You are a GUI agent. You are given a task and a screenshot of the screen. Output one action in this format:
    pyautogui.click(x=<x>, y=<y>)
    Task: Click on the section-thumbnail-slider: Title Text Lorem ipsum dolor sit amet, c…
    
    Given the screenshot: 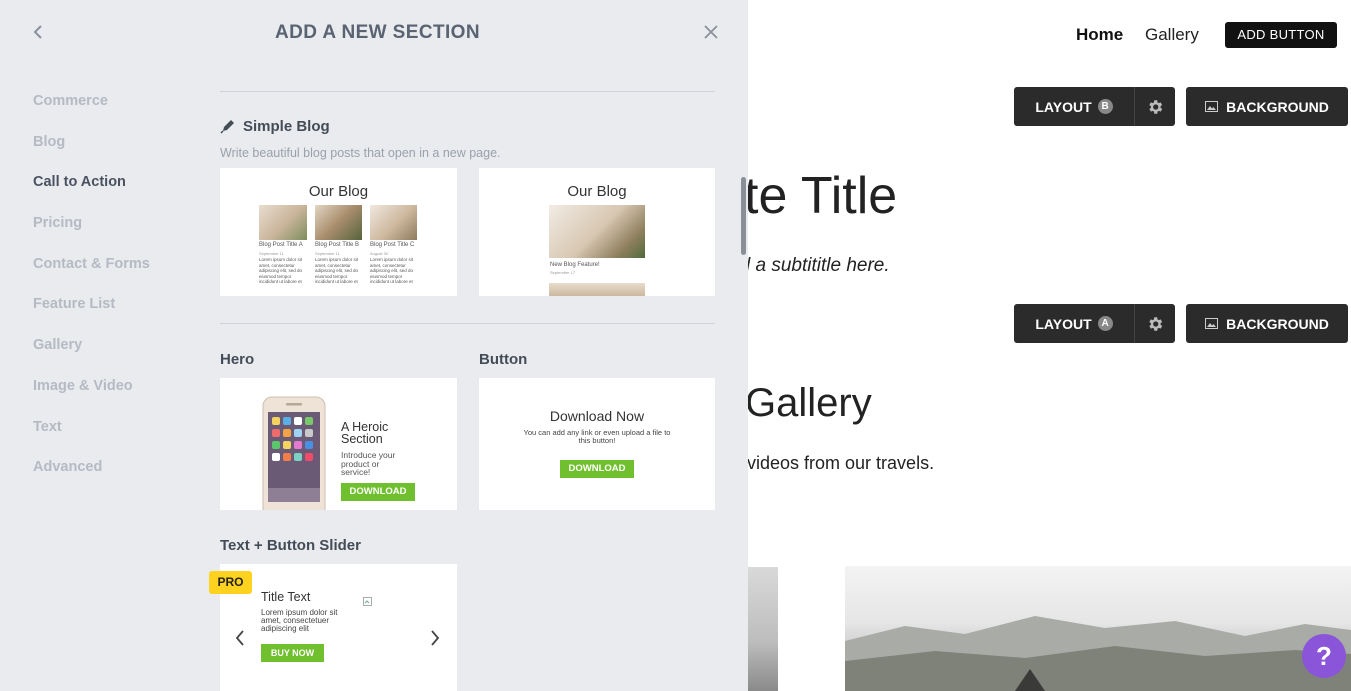 What is the action you would take?
    pyautogui.click(x=338, y=627)
    